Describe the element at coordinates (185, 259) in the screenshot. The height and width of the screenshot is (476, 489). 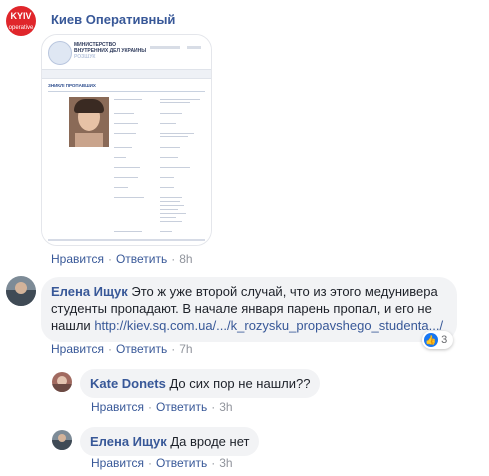
I see `timestamp: 8h` at that location.